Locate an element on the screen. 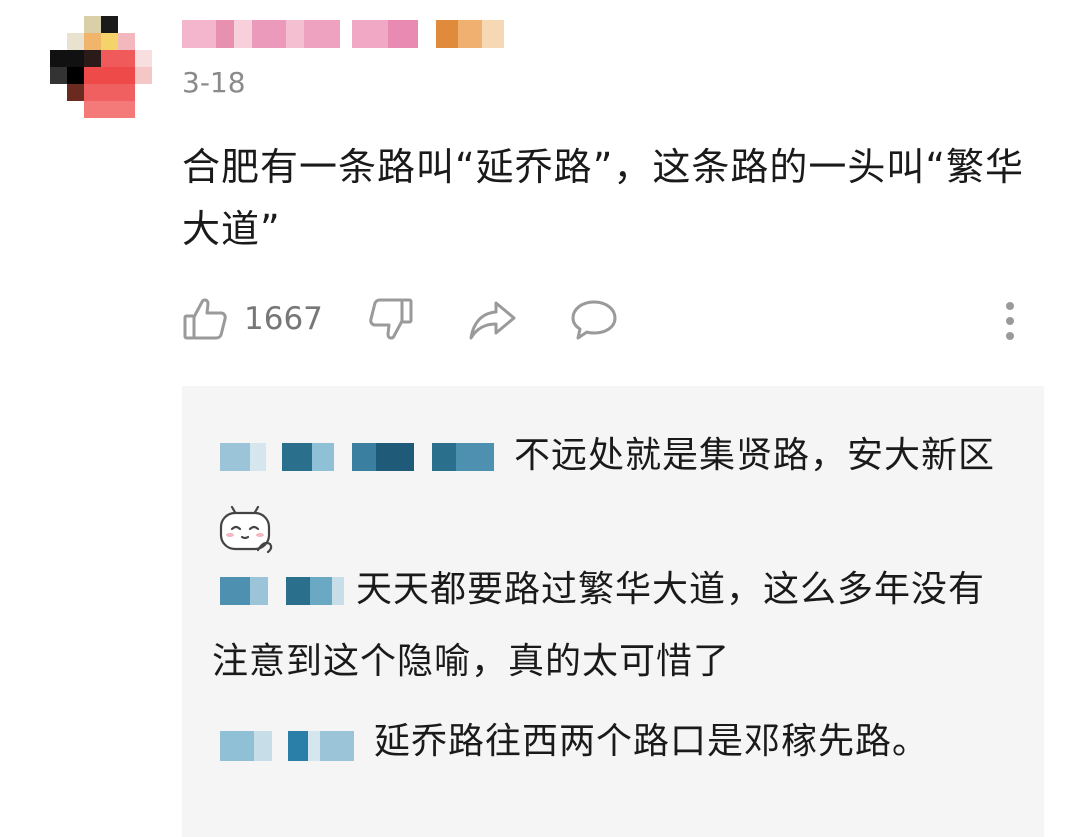  comment-action-bar: 1667 is located at coordinates (607, 322).